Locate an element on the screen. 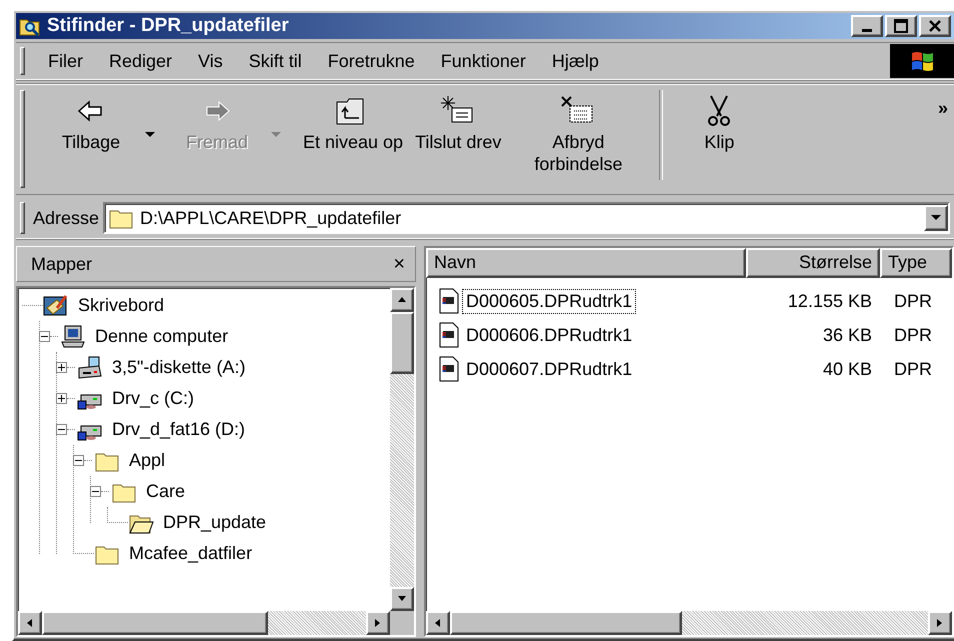 The width and height of the screenshot is (954, 641). column-header: Type is located at coordinates (916, 263).